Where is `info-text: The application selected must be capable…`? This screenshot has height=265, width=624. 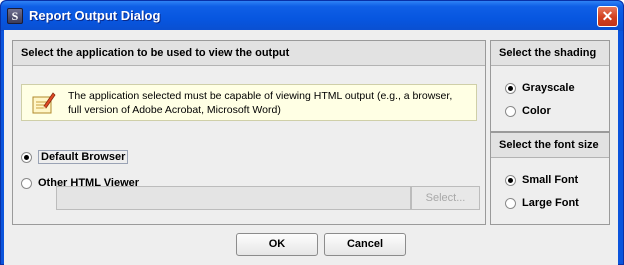
info-text: The application selected must be capable… is located at coordinates (260, 103).